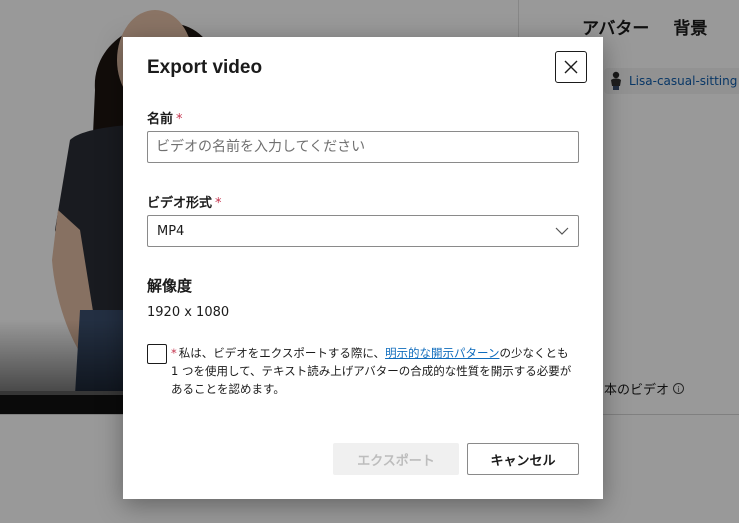 The image size is (739, 523). What do you see at coordinates (363, 231) in the screenshot?
I see `video-format-select: MP4` at bounding box center [363, 231].